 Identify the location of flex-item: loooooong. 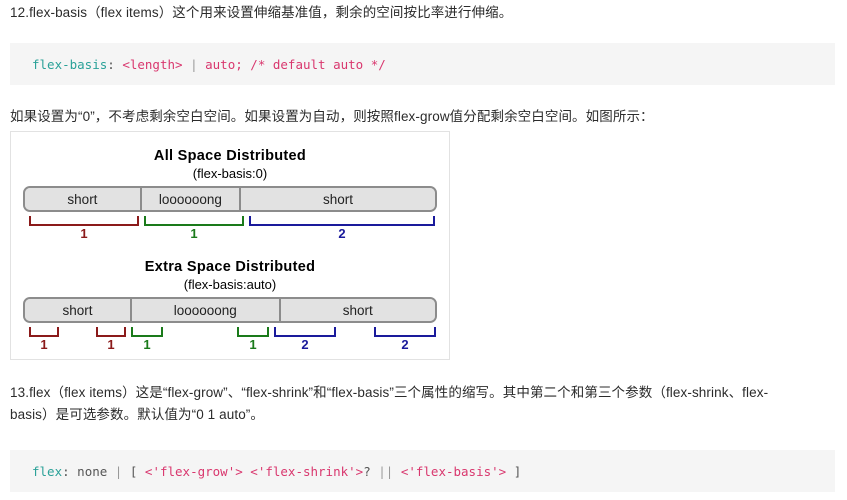
(206, 310).